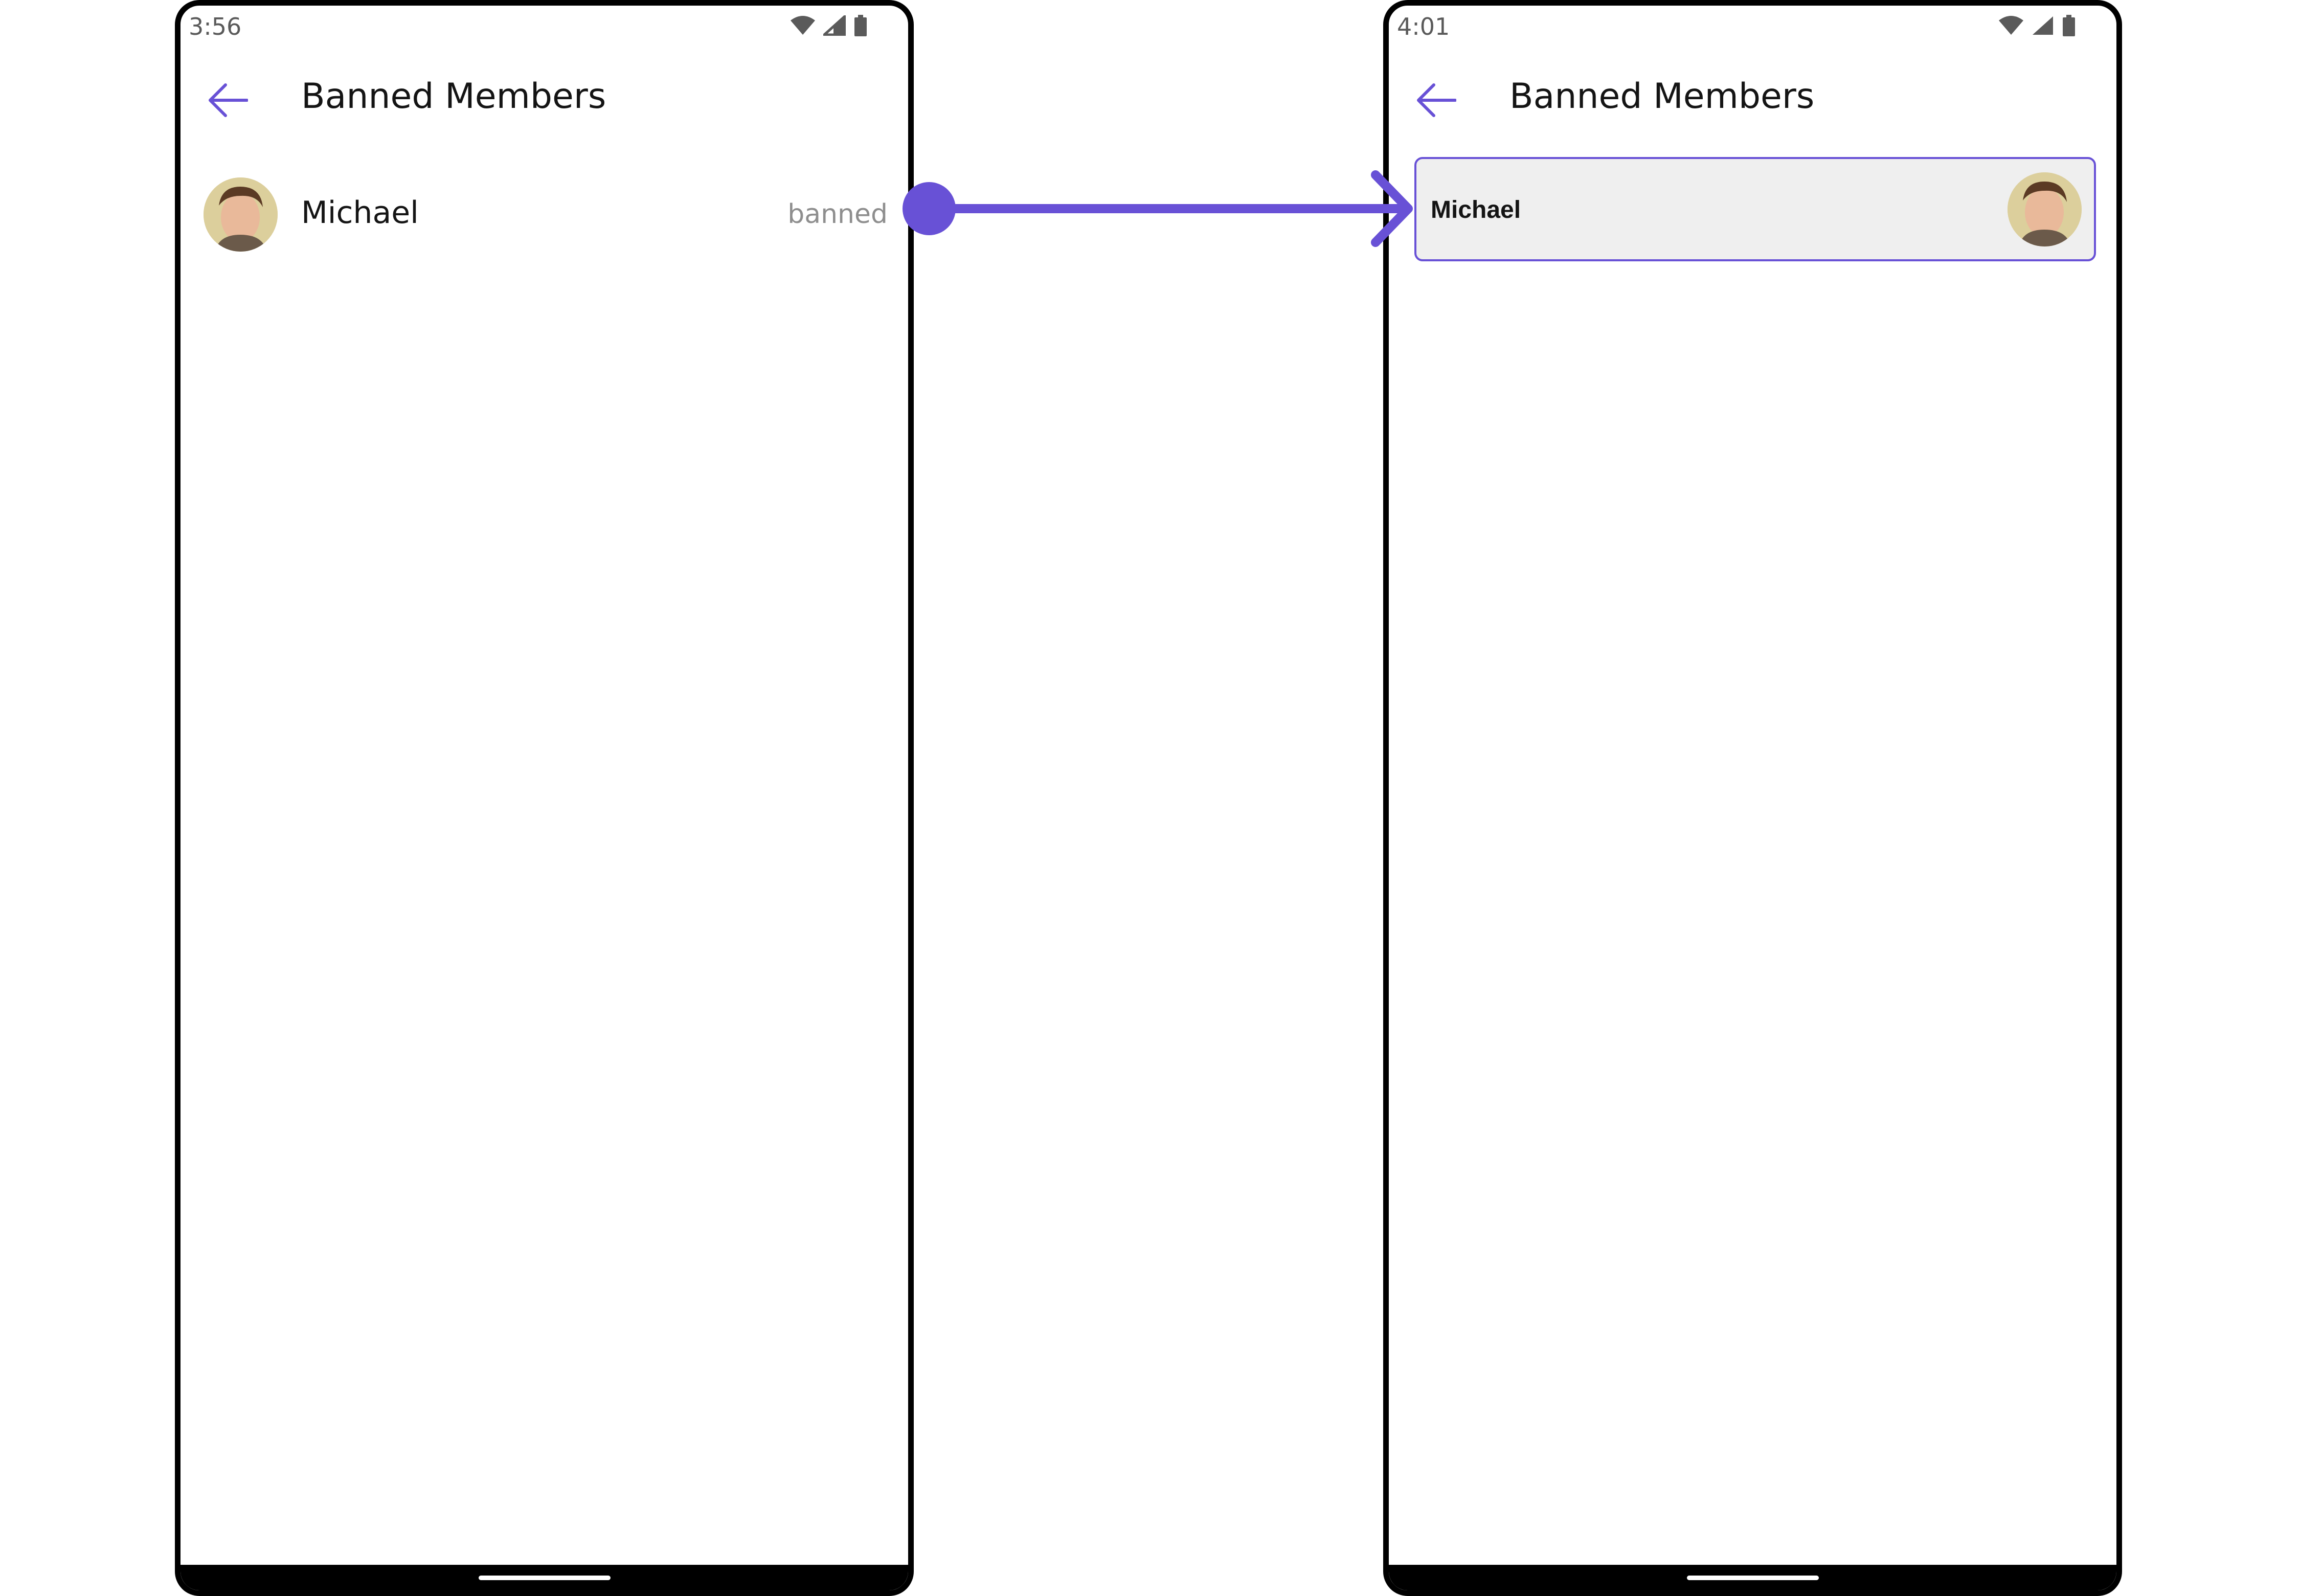  What do you see at coordinates (1423, 27) in the screenshot?
I see `status-time: 4:01` at bounding box center [1423, 27].